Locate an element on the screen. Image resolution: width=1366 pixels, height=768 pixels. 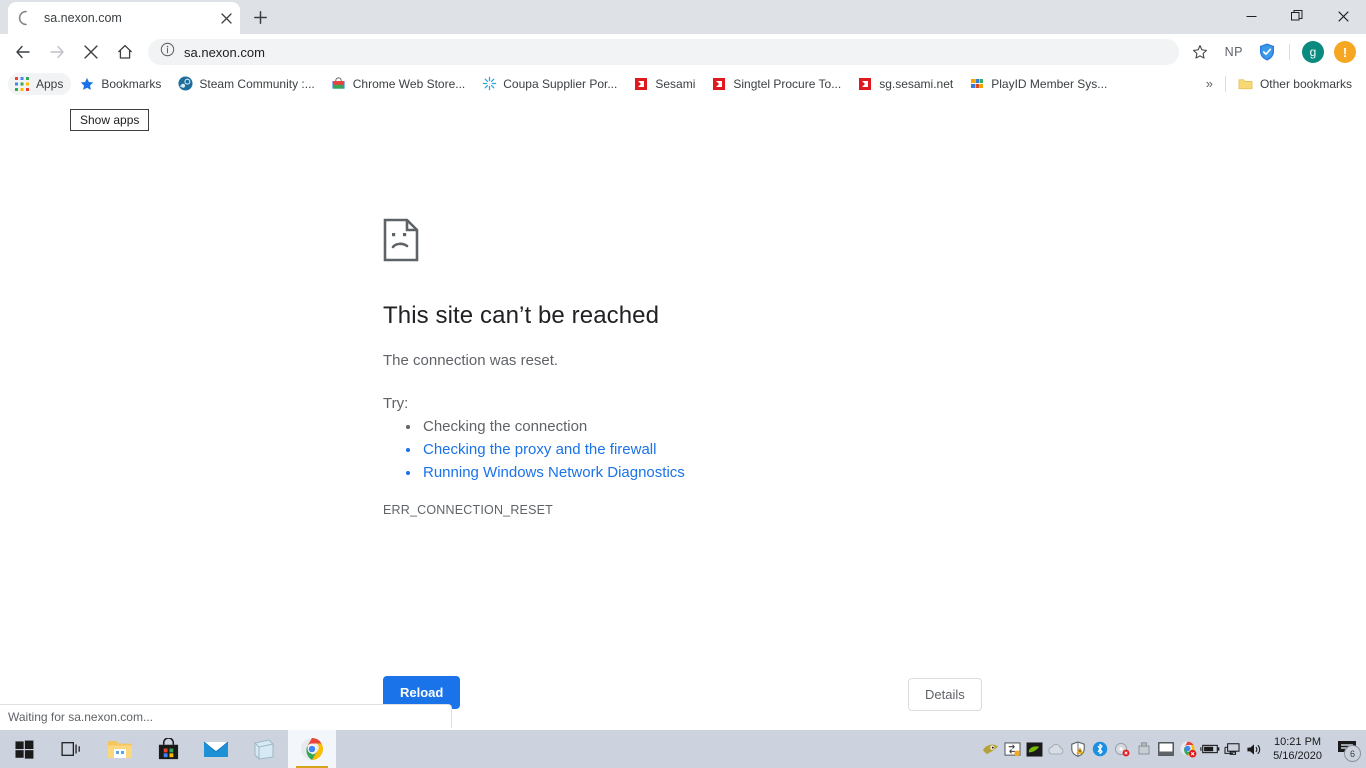
bookmark-item-other-bookmarks: Other bookmarks is located at coordinates (1296, 84).